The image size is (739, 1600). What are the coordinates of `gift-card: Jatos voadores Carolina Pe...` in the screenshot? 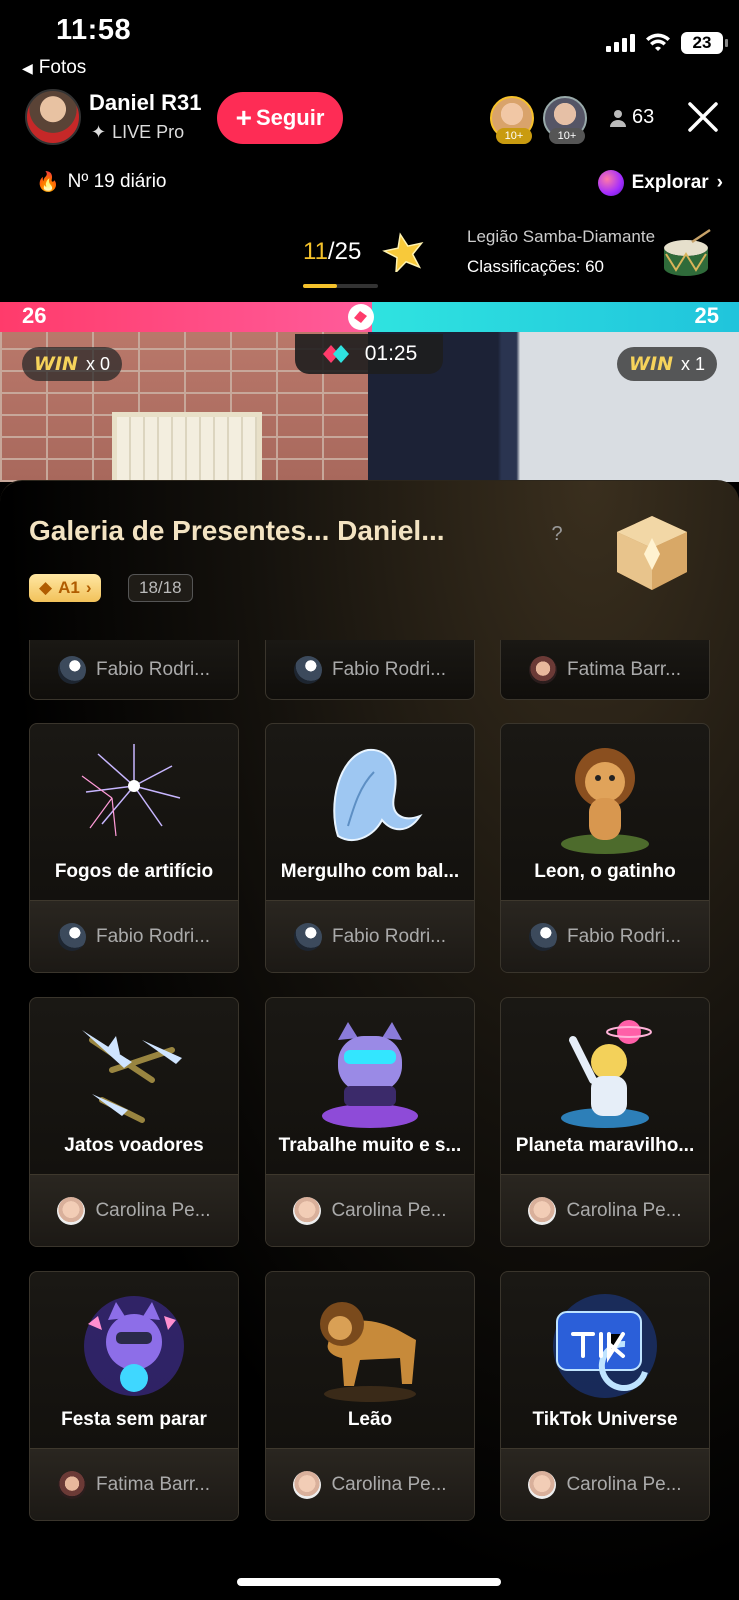 It's located at (134, 1122).